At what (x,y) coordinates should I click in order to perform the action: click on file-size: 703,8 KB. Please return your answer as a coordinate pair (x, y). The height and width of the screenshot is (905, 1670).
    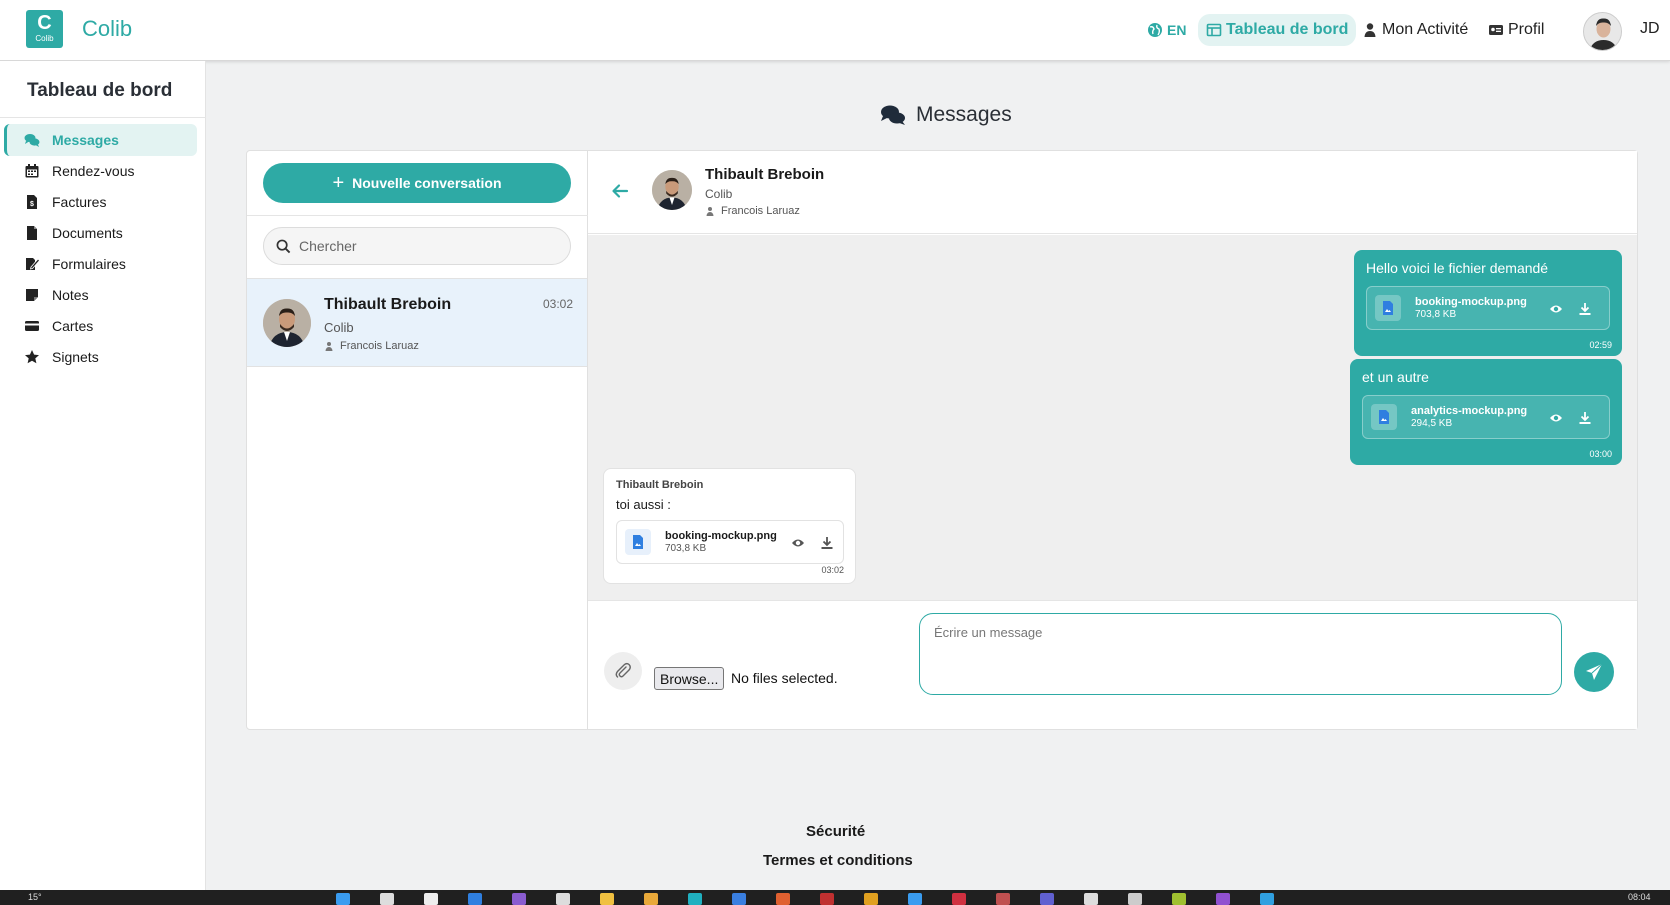
    Looking at the image, I should click on (1436, 314).